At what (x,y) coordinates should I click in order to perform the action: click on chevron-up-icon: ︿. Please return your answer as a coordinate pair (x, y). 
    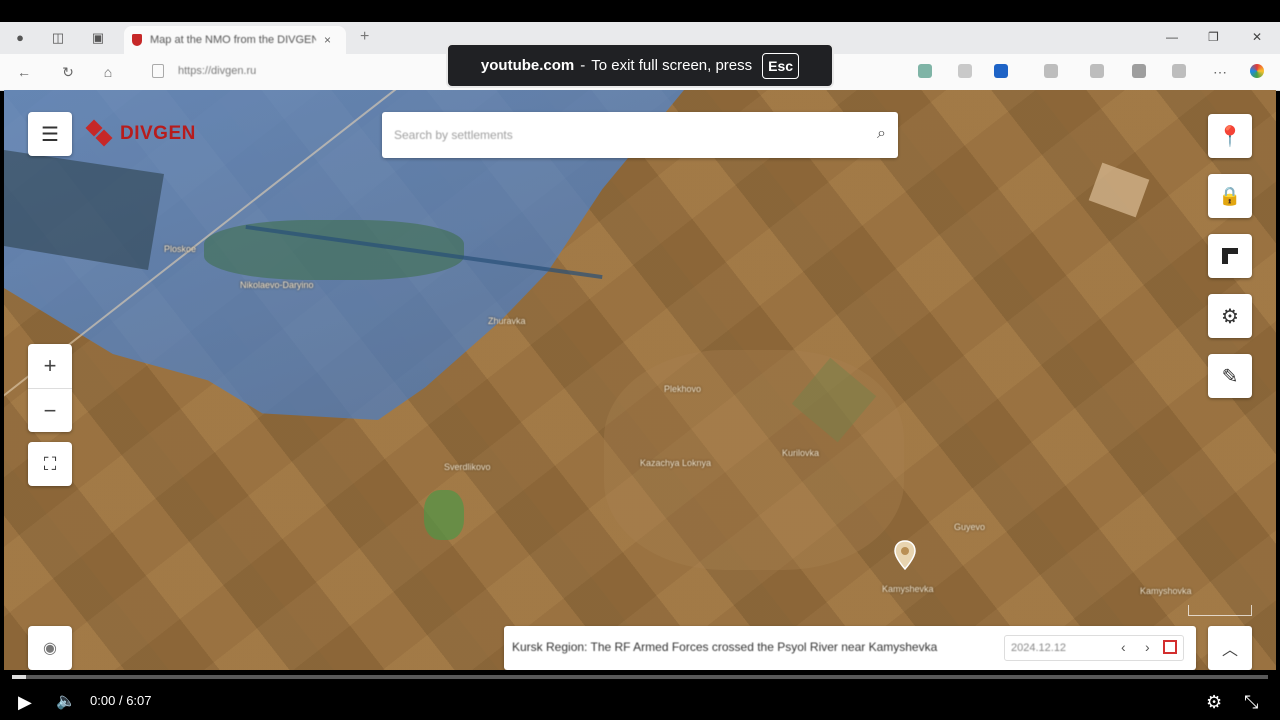
    Looking at the image, I should click on (1229, 650).